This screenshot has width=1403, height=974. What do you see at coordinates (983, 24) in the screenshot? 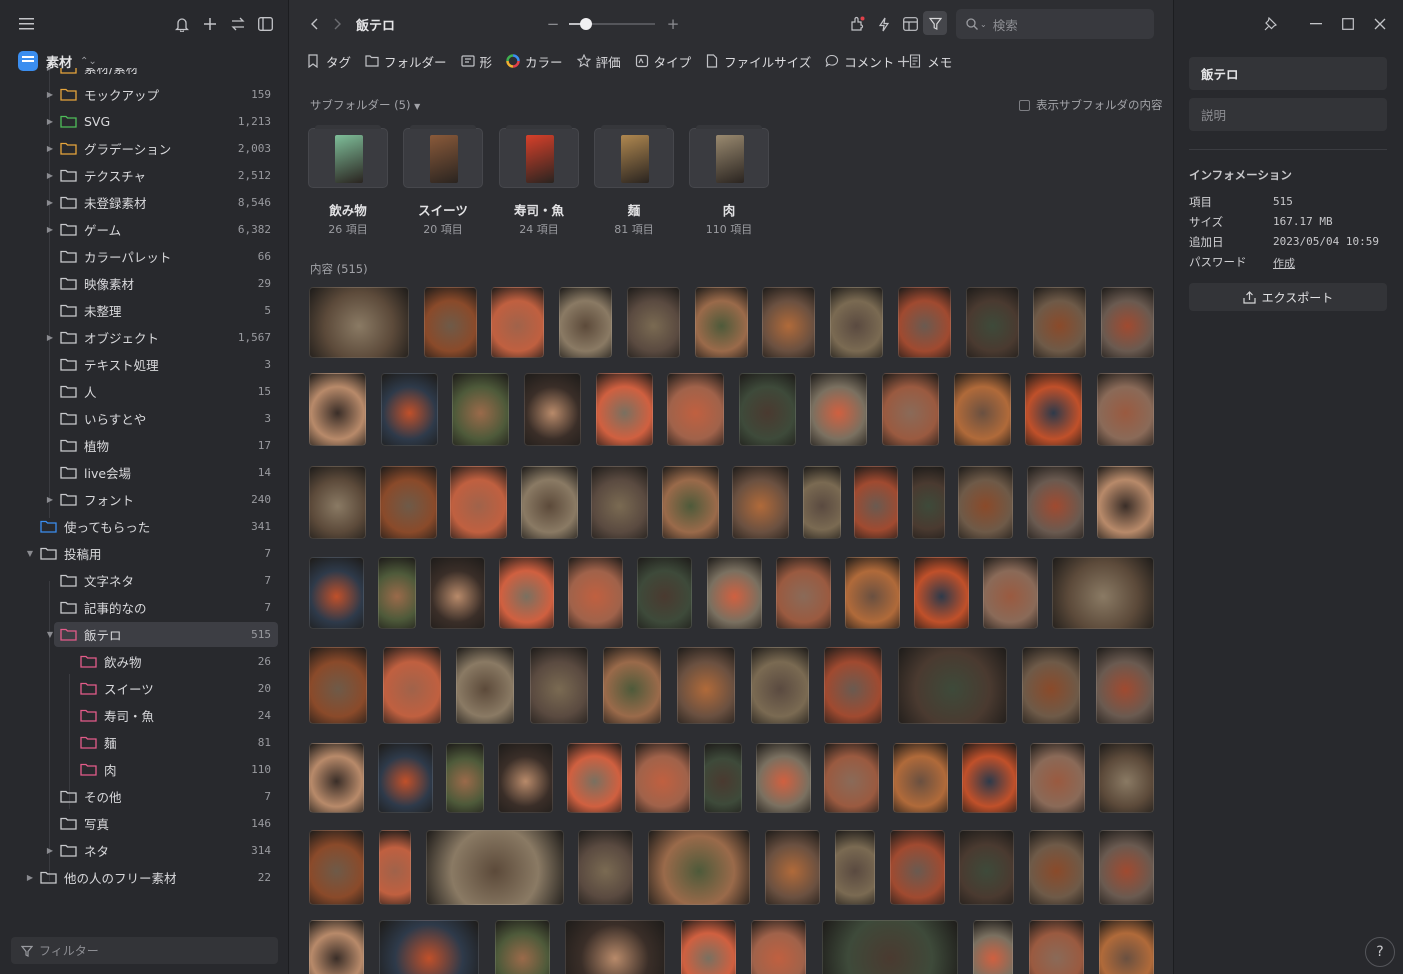
I see `search-scope-chevron-icon: ⌄` at bounding box center [983, 24].